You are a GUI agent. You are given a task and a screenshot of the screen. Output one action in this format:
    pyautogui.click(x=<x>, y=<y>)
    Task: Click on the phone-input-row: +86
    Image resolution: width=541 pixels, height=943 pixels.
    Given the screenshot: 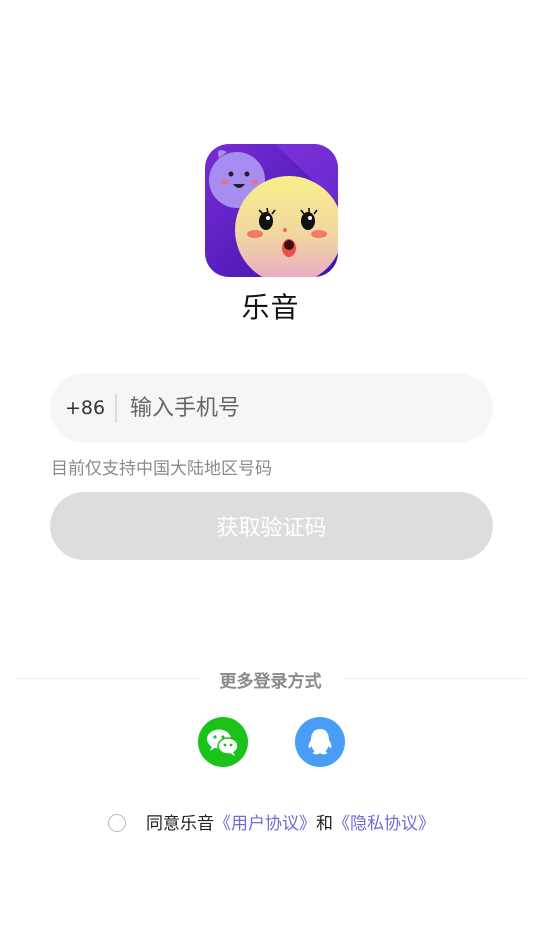 What is the action you would take?
    pyautogui.click(x=271, y=408)
    